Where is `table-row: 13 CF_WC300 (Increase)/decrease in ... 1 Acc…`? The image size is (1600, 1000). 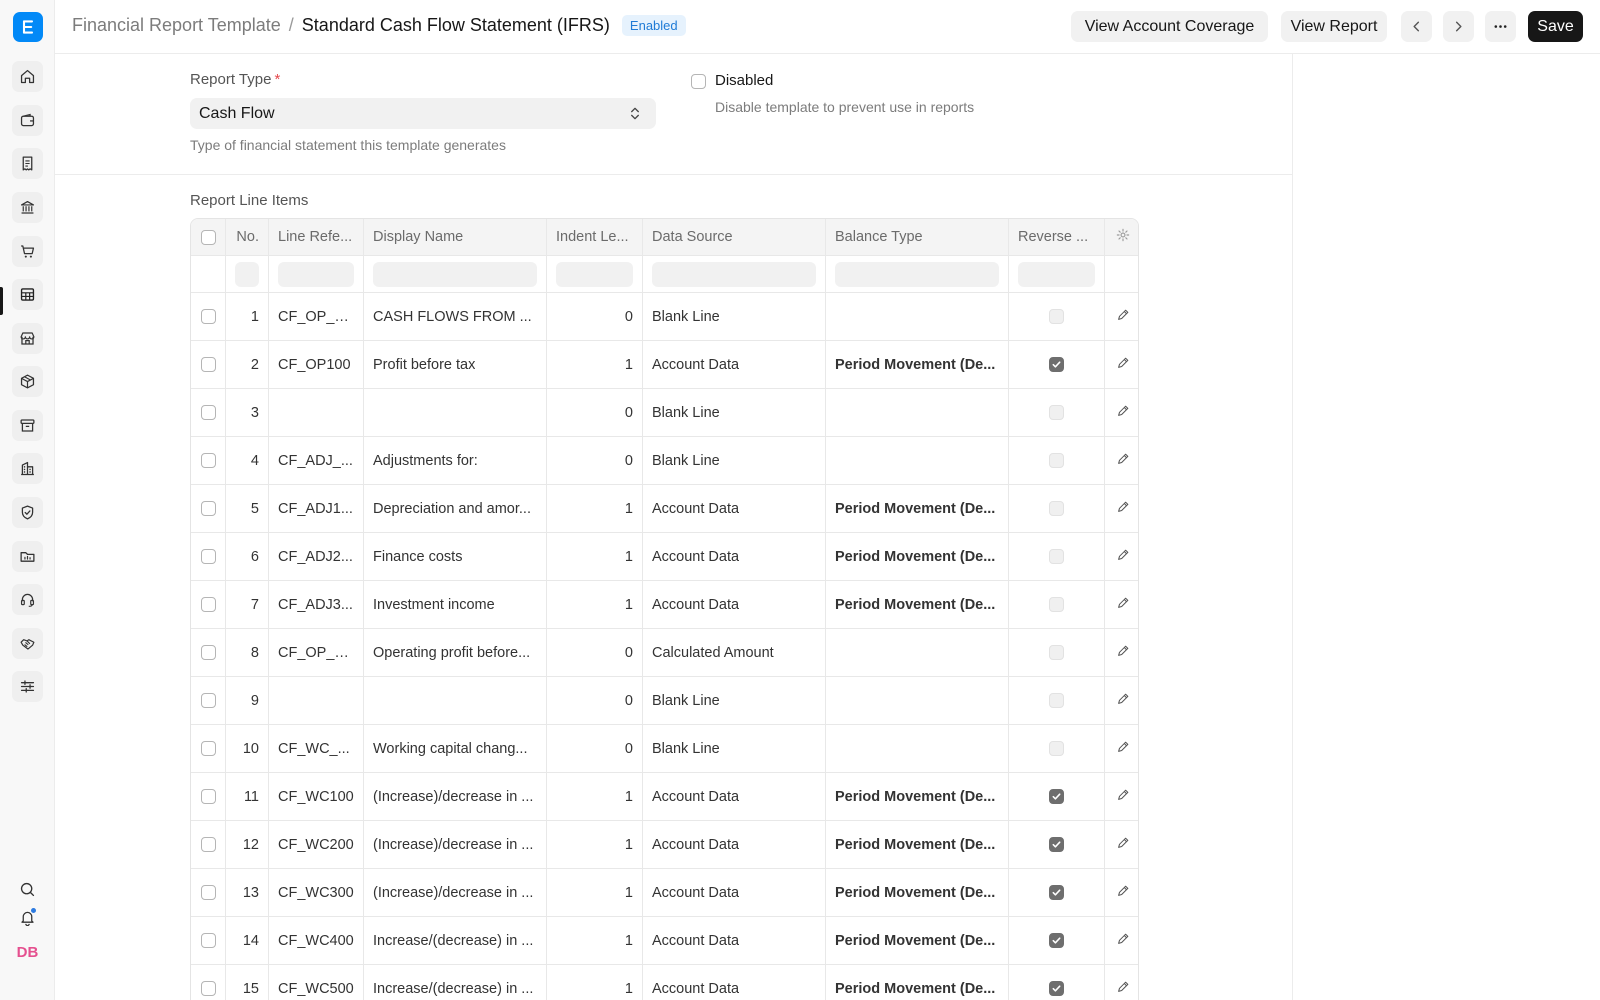 table-row: 13 CF_WC300 (Increase)/decrease in ... 1 Acc… is located at coordinates (664, 893).